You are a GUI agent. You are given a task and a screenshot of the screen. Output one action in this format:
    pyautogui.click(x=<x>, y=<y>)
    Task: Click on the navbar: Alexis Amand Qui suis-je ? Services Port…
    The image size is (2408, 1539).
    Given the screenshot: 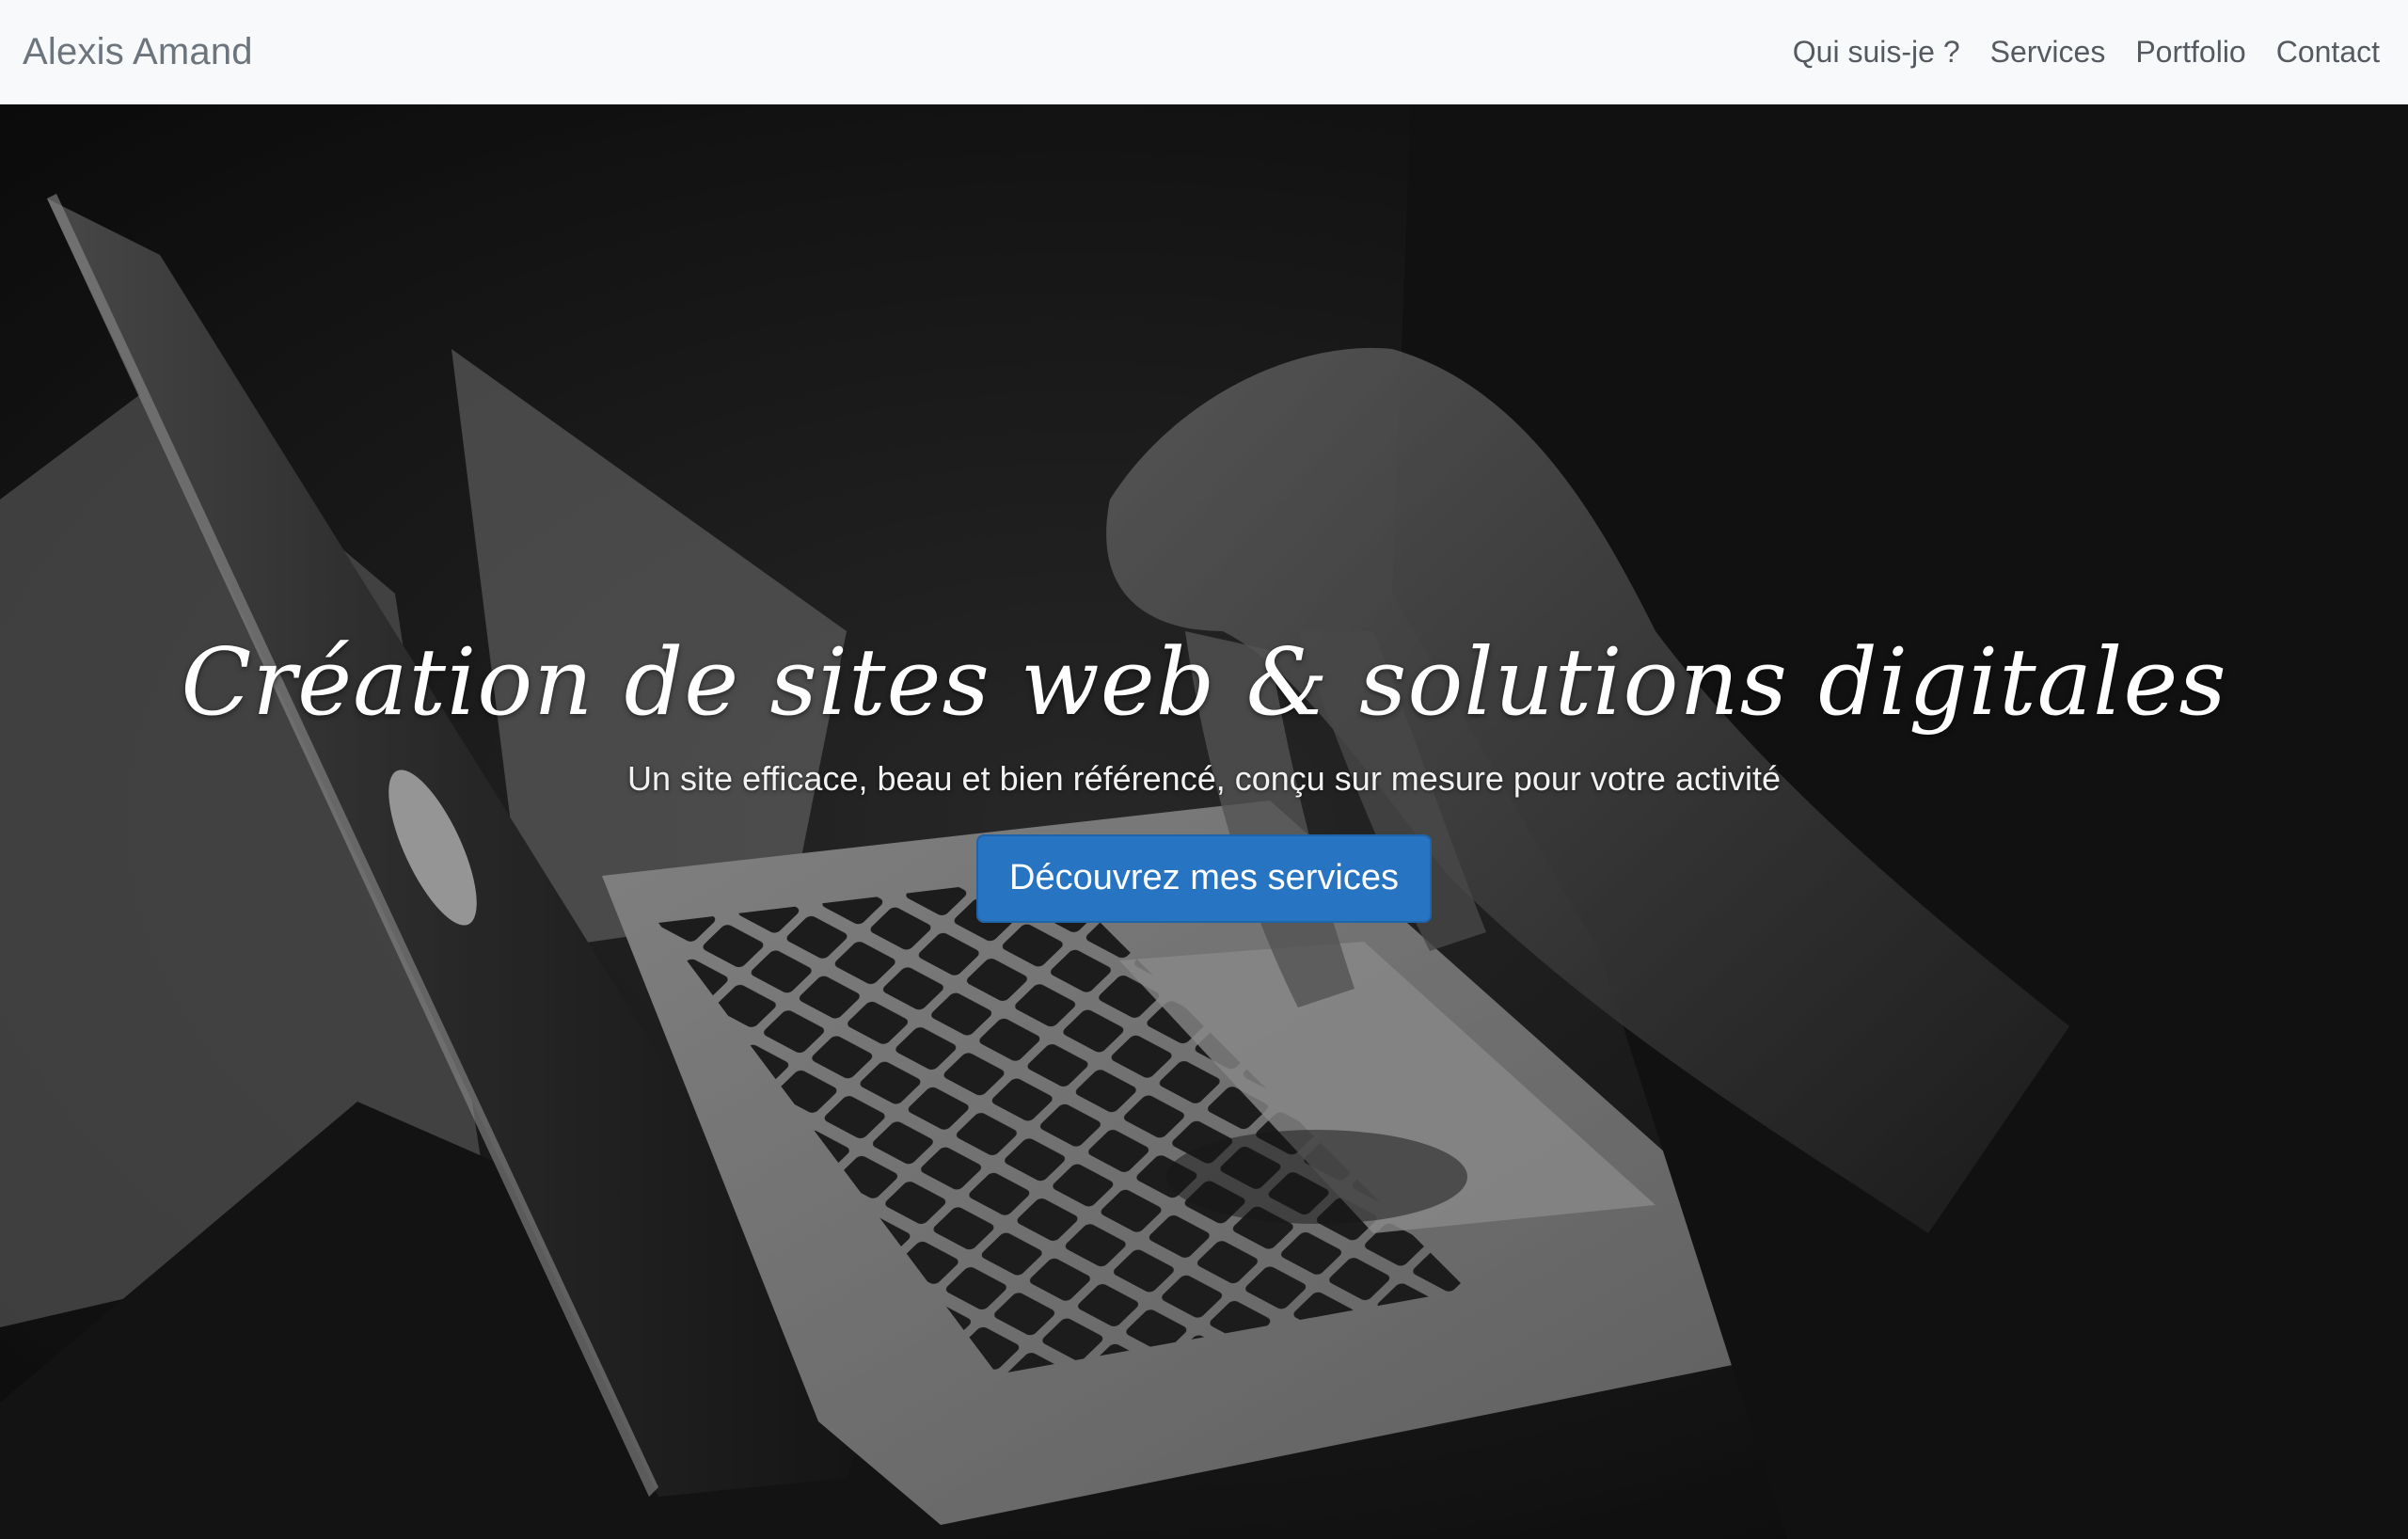 What is the action you would take?
    pyautogui.click(x=1204, y=52)
    